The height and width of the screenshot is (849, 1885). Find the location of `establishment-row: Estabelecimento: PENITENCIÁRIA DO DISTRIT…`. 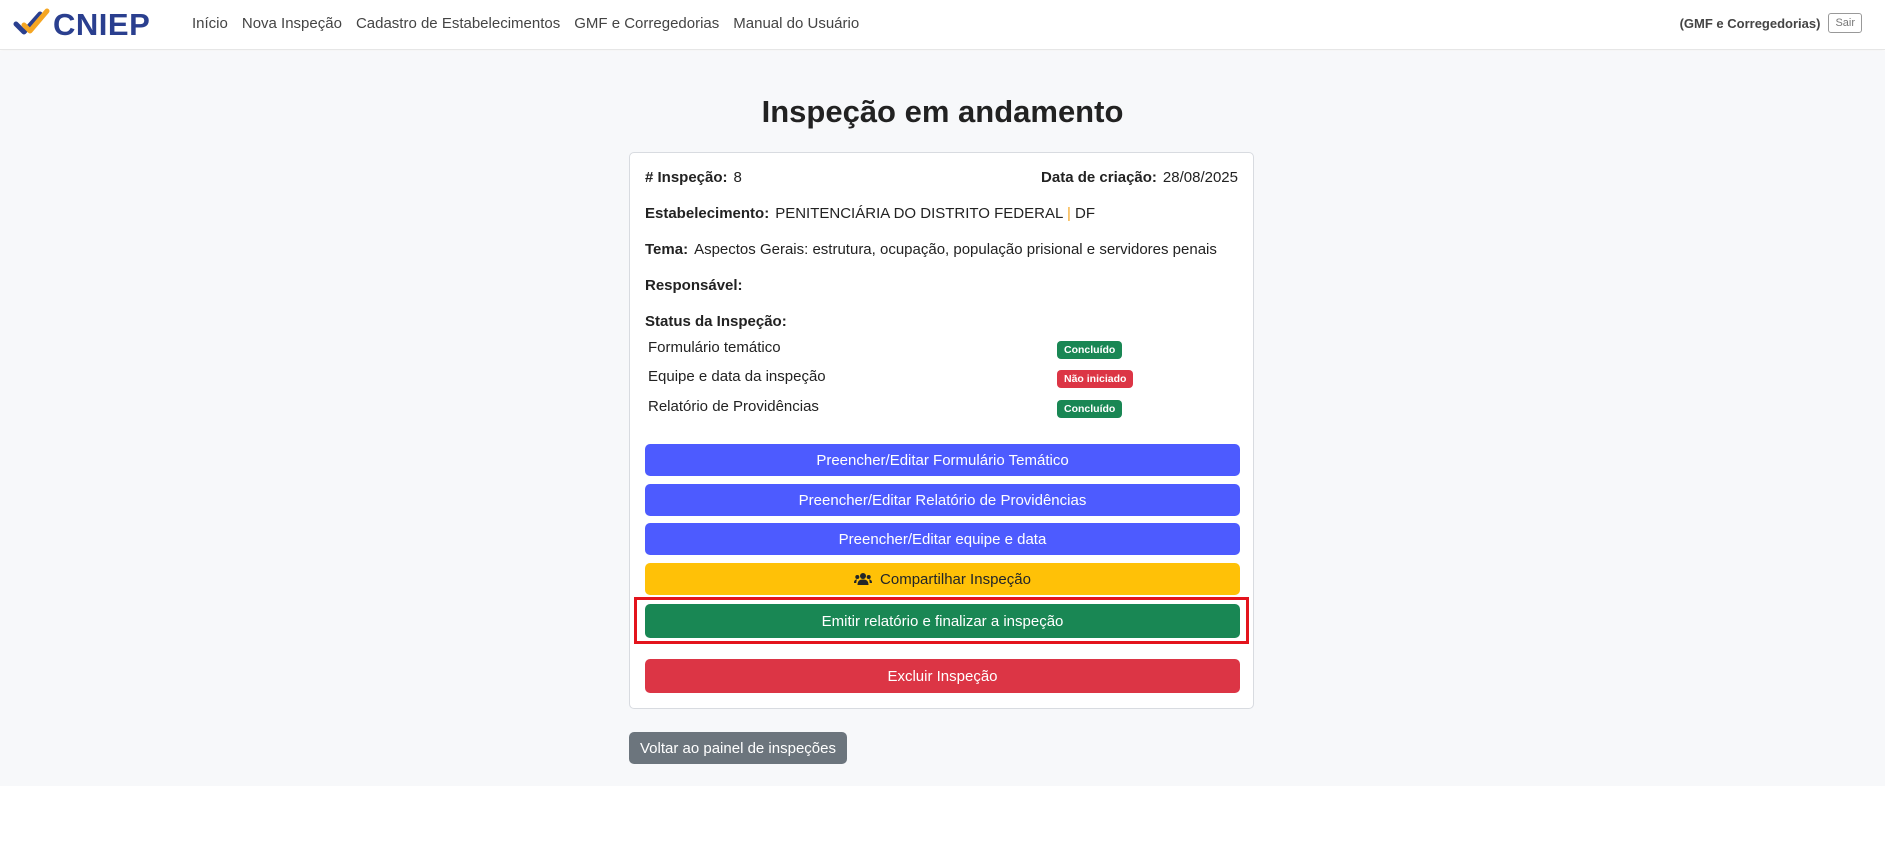

establishment-row: Estabelecimento: PENITENCIÁRIA DO DISTRIT… is located at coordinates (941, 213).